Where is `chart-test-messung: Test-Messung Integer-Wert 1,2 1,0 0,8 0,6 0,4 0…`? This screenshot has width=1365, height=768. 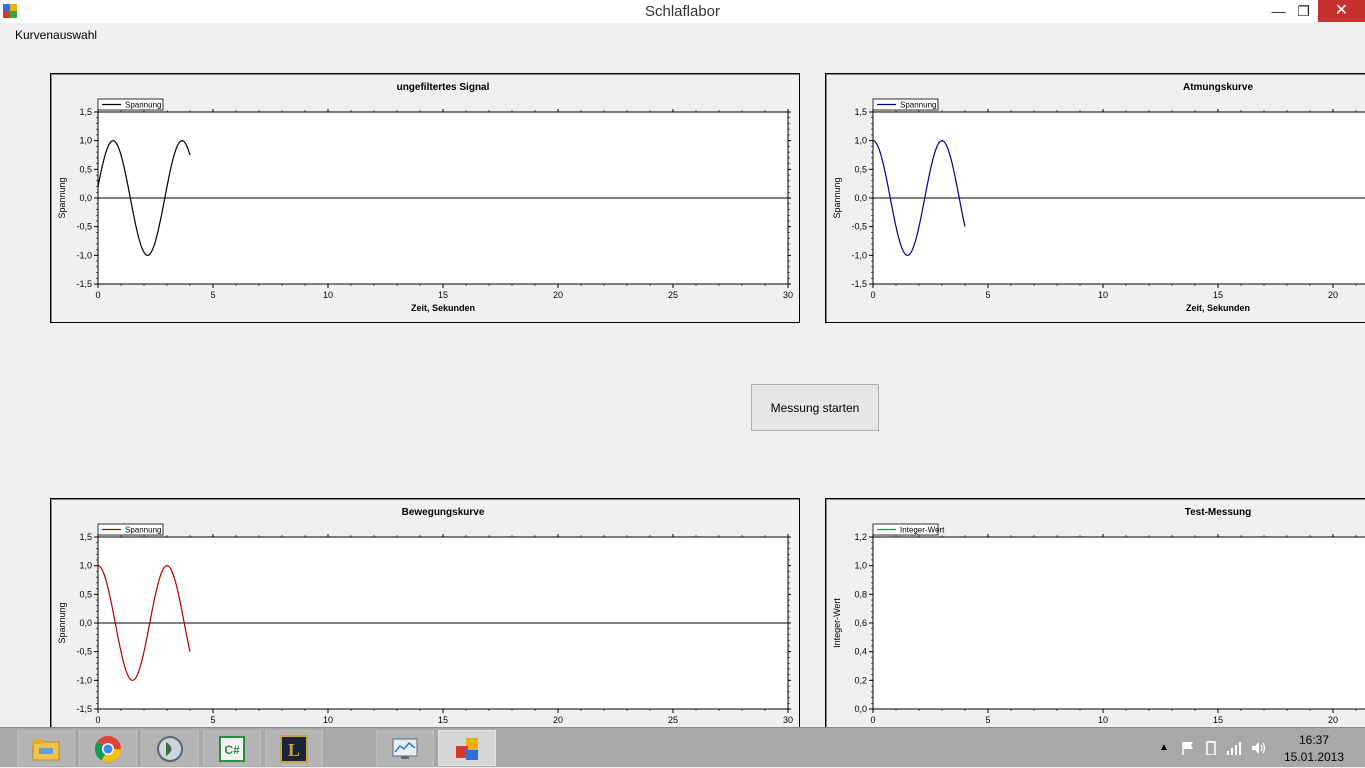
chart-test-messung: Test-Messung Integer-Wert 1,2 1,0 0,8 0,6 0,4 0… is located at coordinates (1095, 618).